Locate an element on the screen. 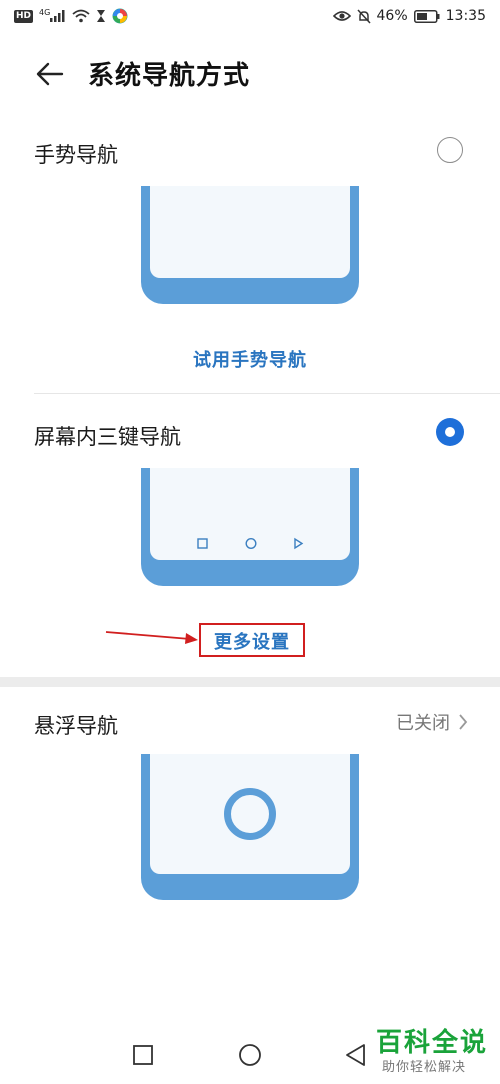  floating-nav-status: 已关闭 is located at coordinates (423, 723).